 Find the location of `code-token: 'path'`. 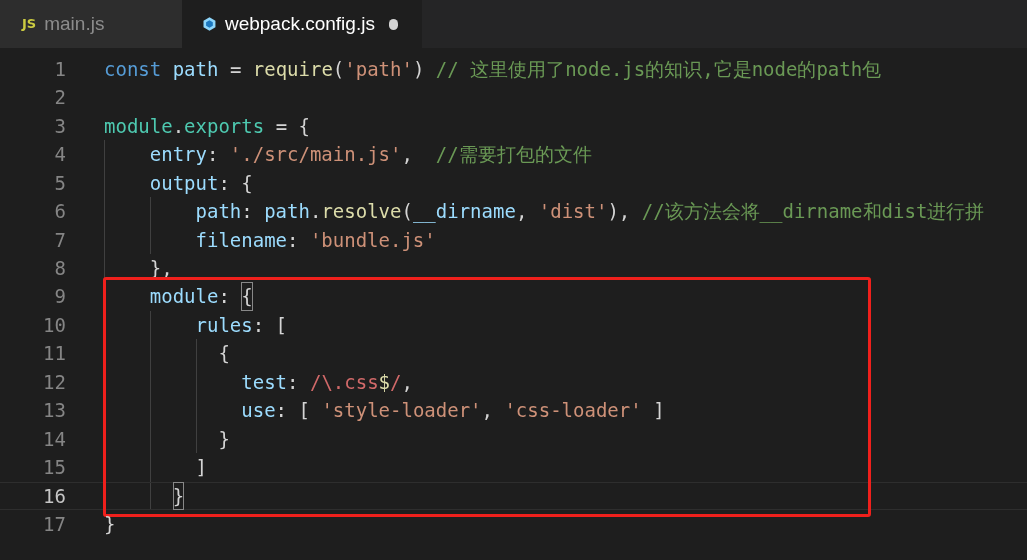

code-token: 'path' is located at coordinates (378, 69).